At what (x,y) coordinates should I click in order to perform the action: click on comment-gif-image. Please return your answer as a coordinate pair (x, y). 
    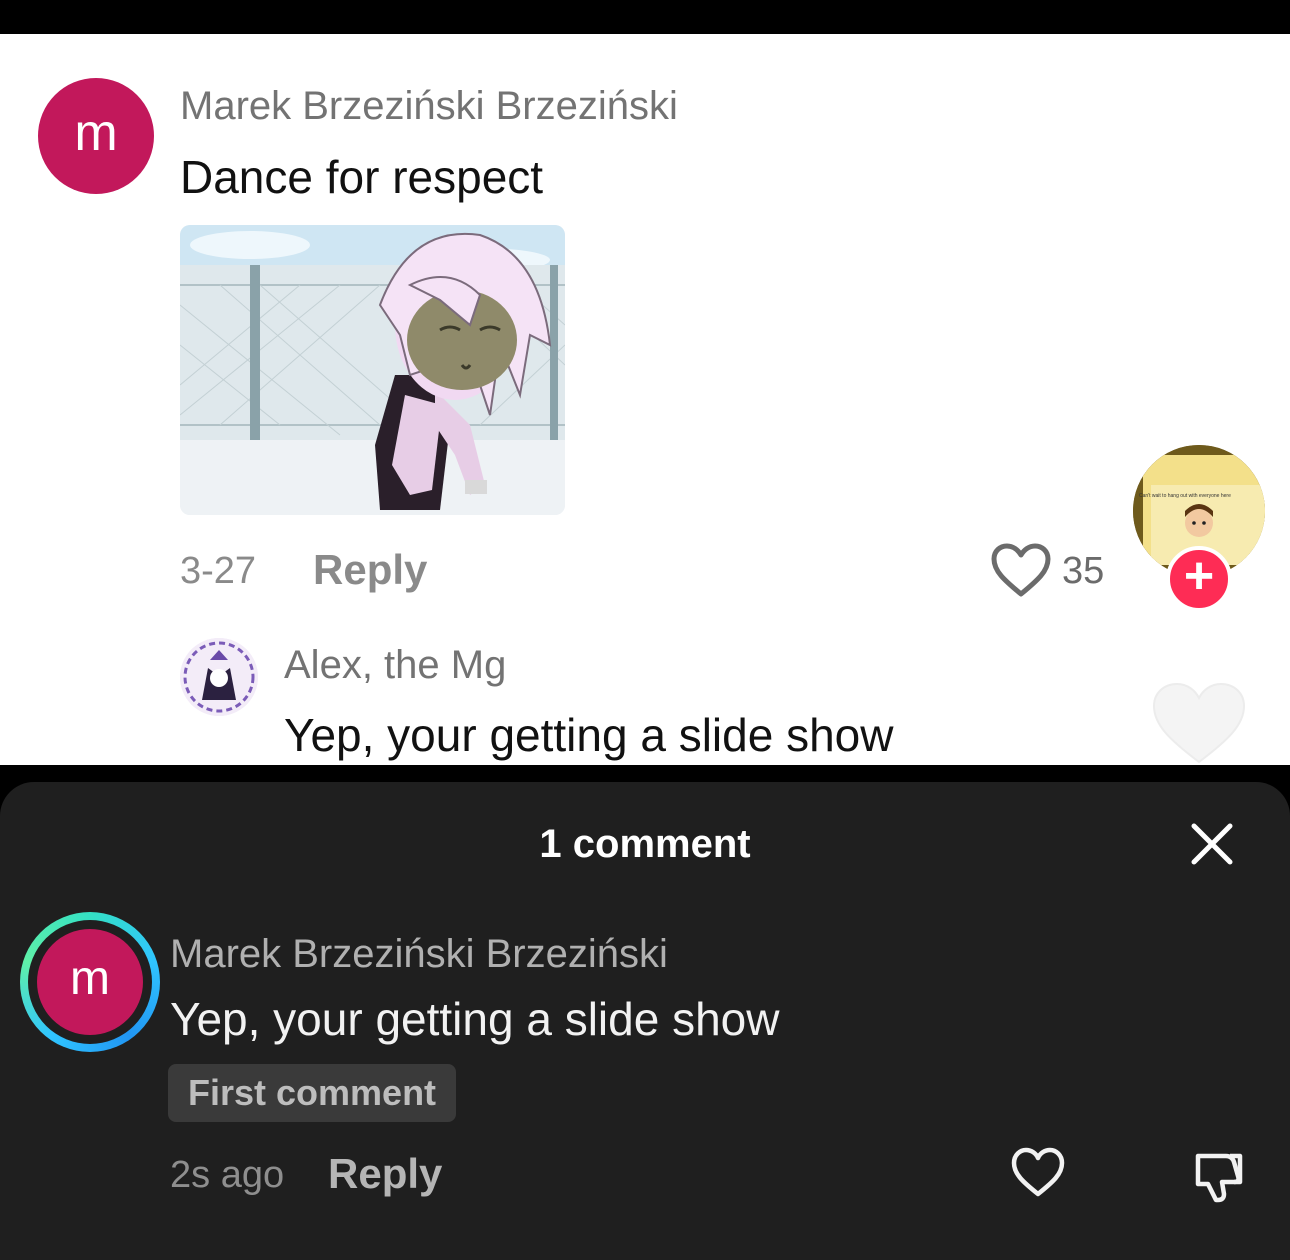
    Looking at the image, I should click on (372, 370).